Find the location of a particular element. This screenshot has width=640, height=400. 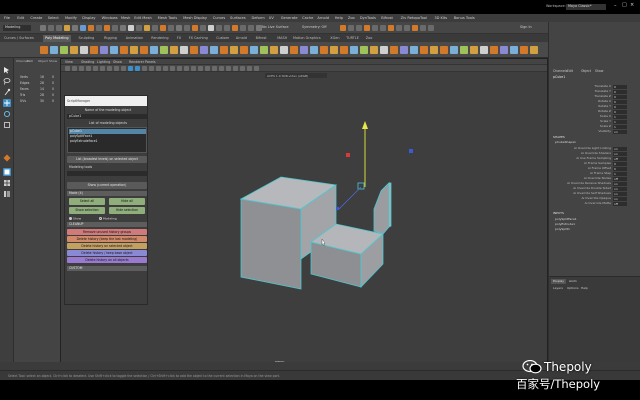

four-view-layout-icon is located at coordinates (7, 183).